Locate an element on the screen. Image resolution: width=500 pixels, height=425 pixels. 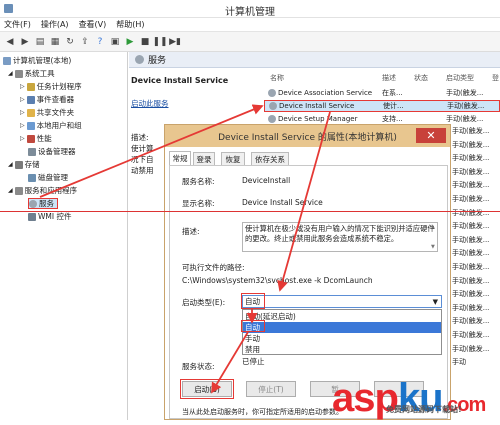
option-disabled: 禁用 is located at coordinates (342, 349).